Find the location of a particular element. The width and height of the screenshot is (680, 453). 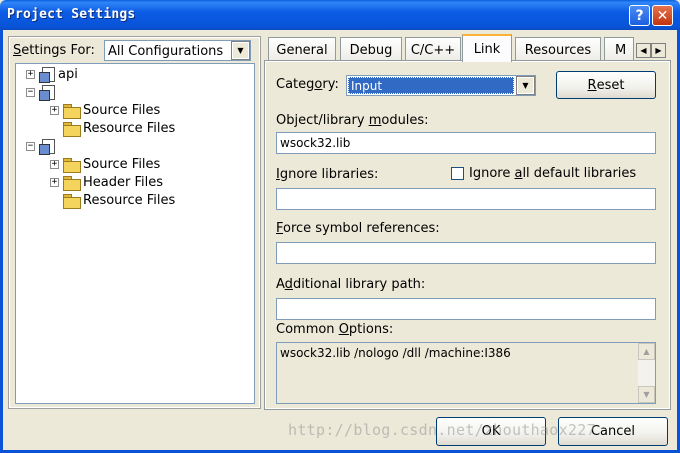

tab-scroll-left-icon: ◀ is located at coordinates (643, 50).